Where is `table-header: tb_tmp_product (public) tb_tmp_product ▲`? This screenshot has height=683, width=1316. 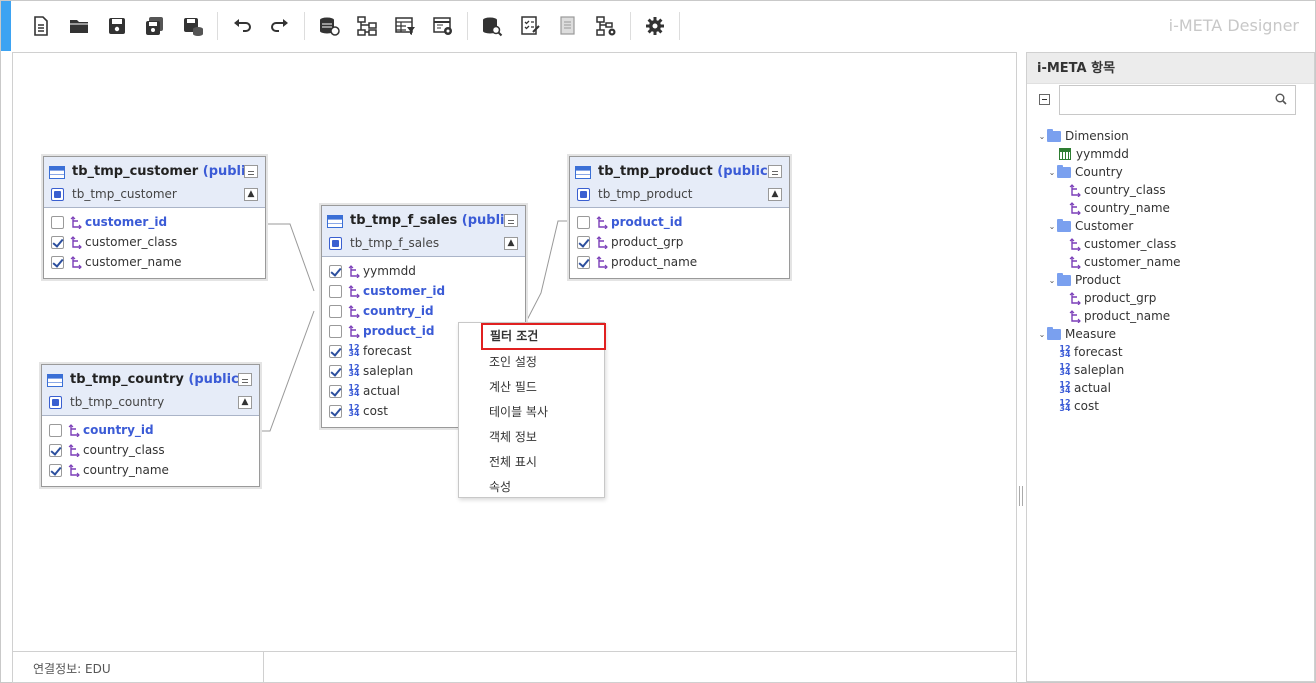
table-header: tb_tmp_product (public) tb_tmp_product ▲ is located at coordinates (679, 182).